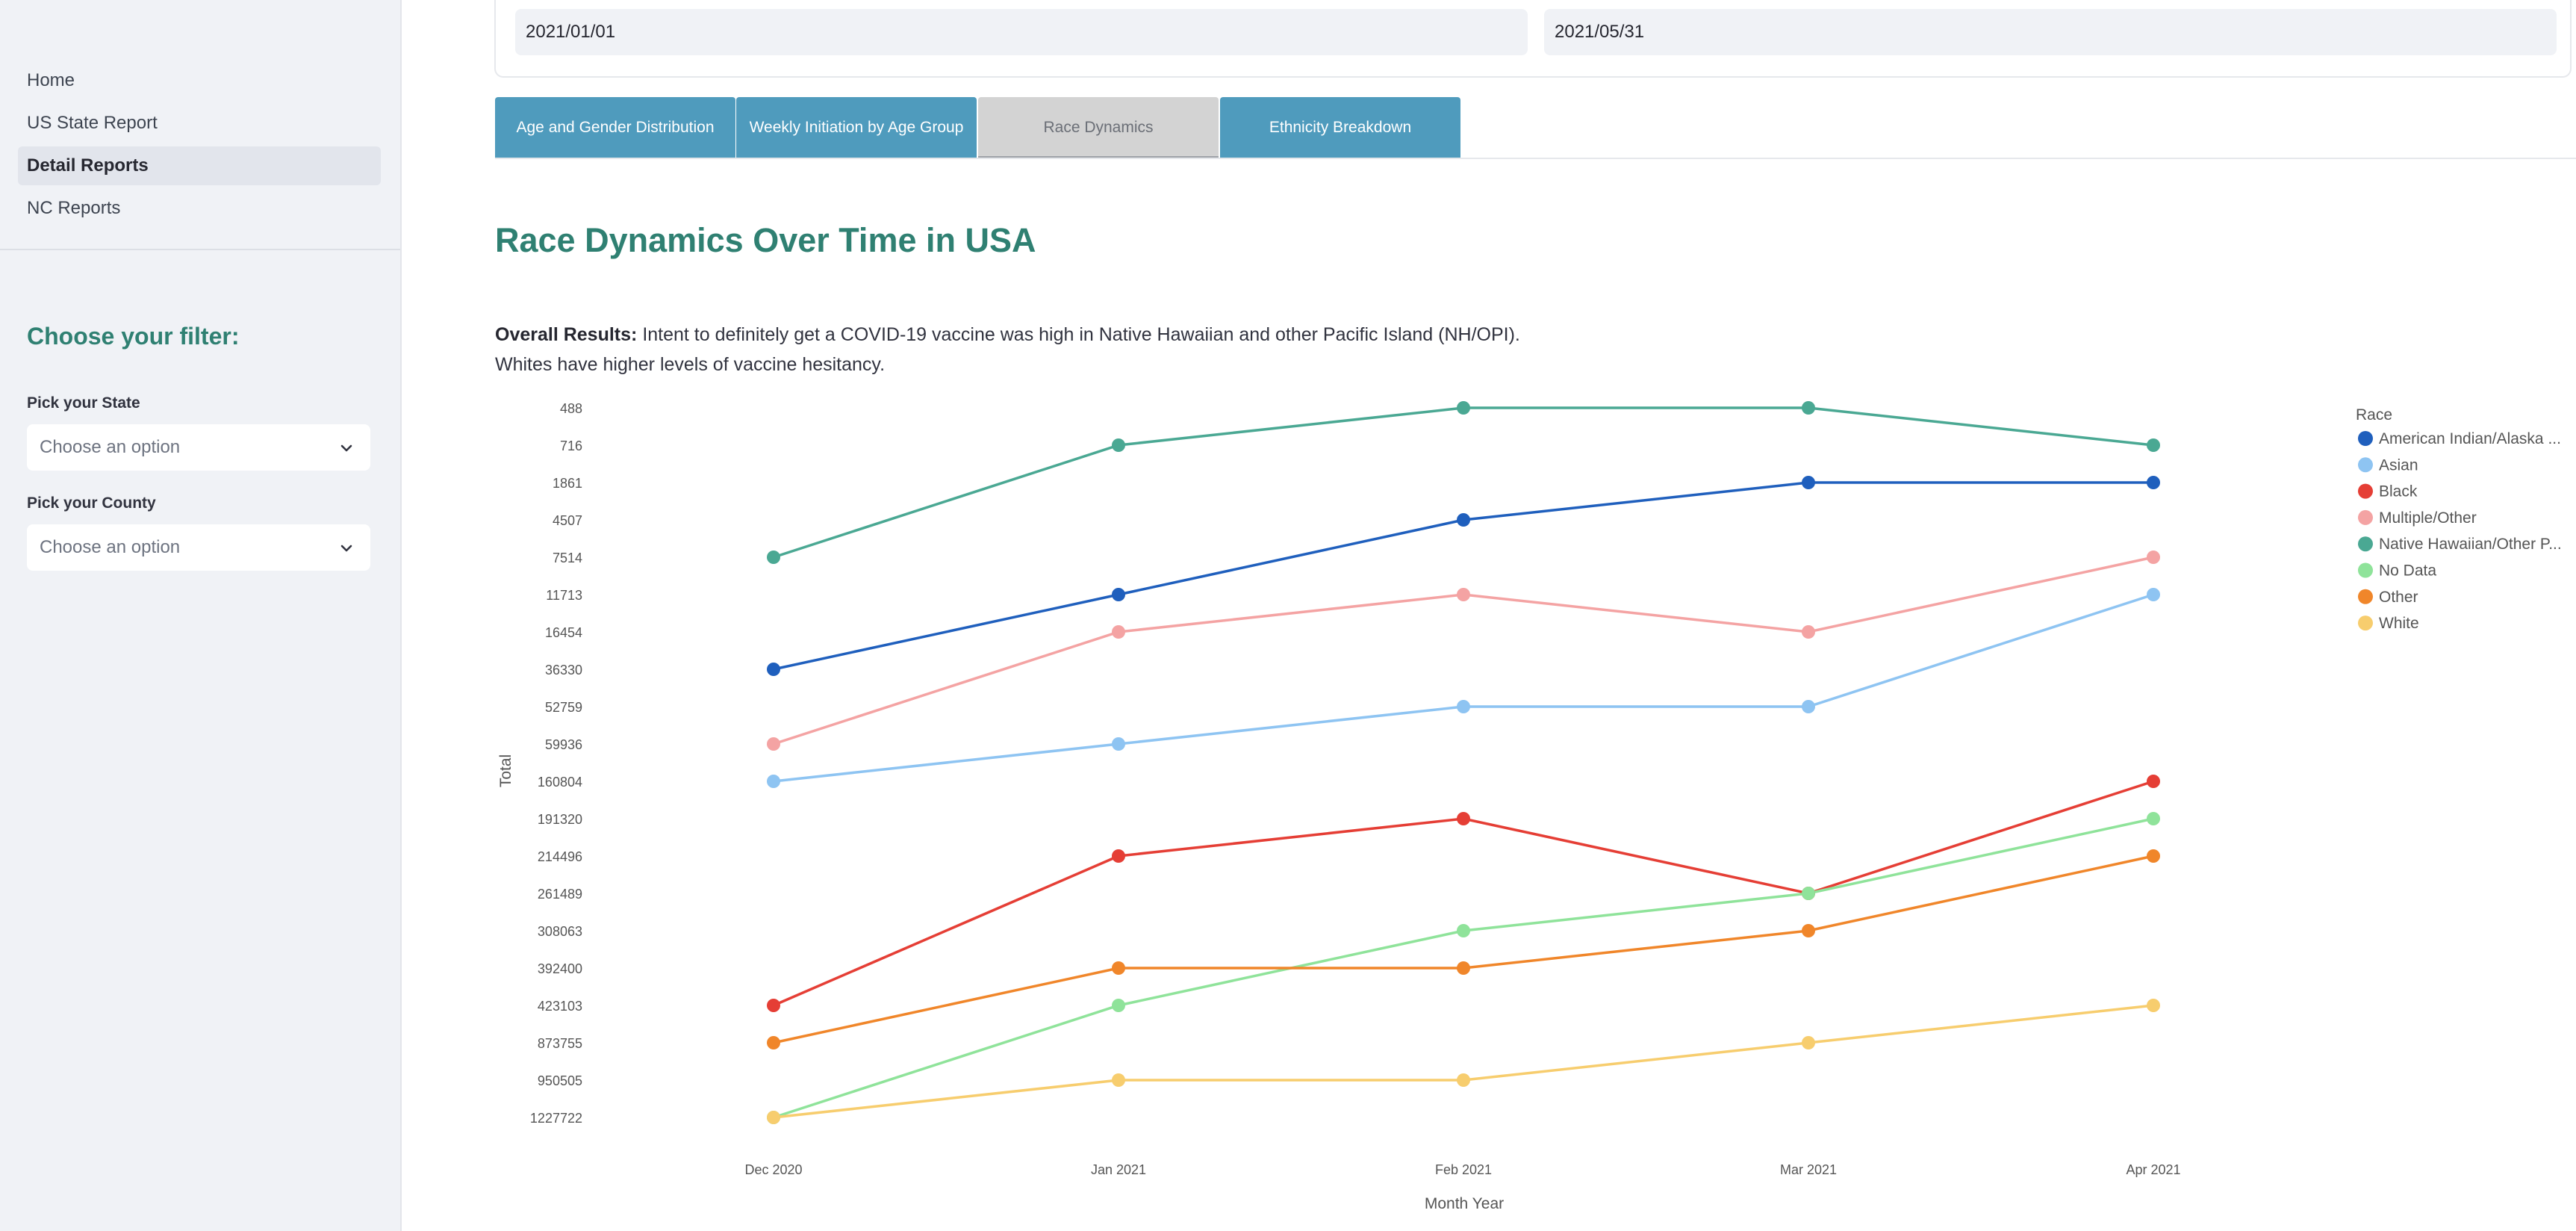 This screenshot has width=2576, height=1231. What do you see at coordinates (2374, 415) in the screenshot?
I see `legend-title: Race` at bounding box center [2374, 415].